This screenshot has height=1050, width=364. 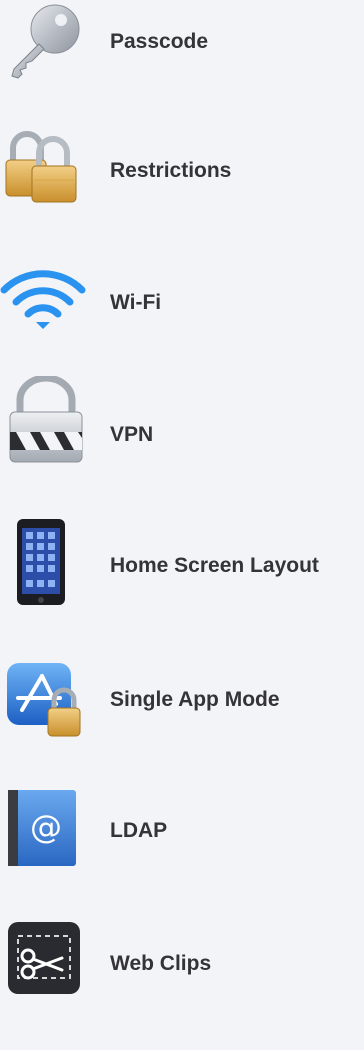 What do you see at coordinates (182, 324) in the screenshot?
I see `list-item-wifi: Wi-Fi` at bounding box center [182, 324].